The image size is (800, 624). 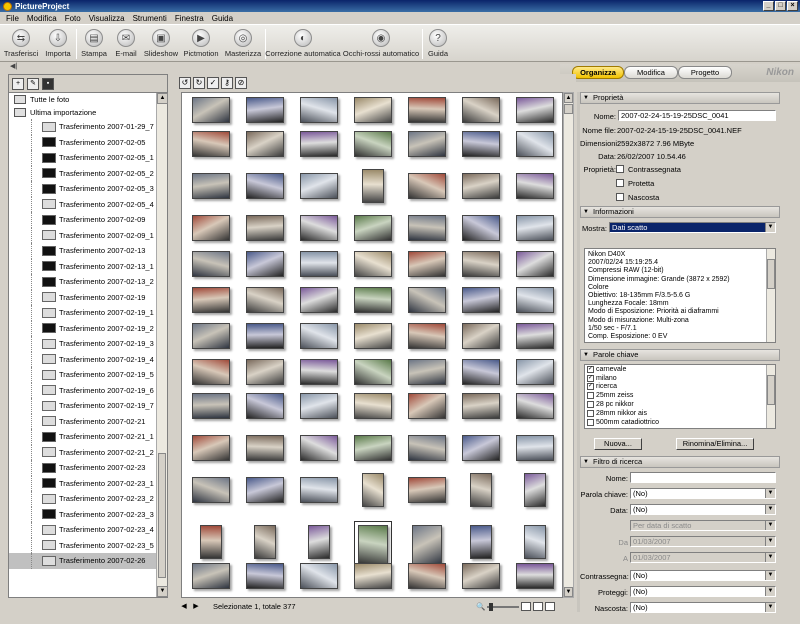 I want to click on transfer-item: Trasferimento 2007-02-23_3, so click(x=83, y=514).